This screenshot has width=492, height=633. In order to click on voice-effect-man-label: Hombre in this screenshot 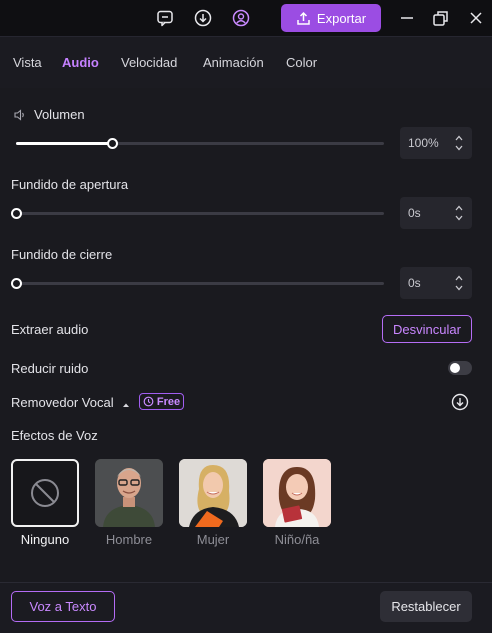, I will do `click(129, 539)`.